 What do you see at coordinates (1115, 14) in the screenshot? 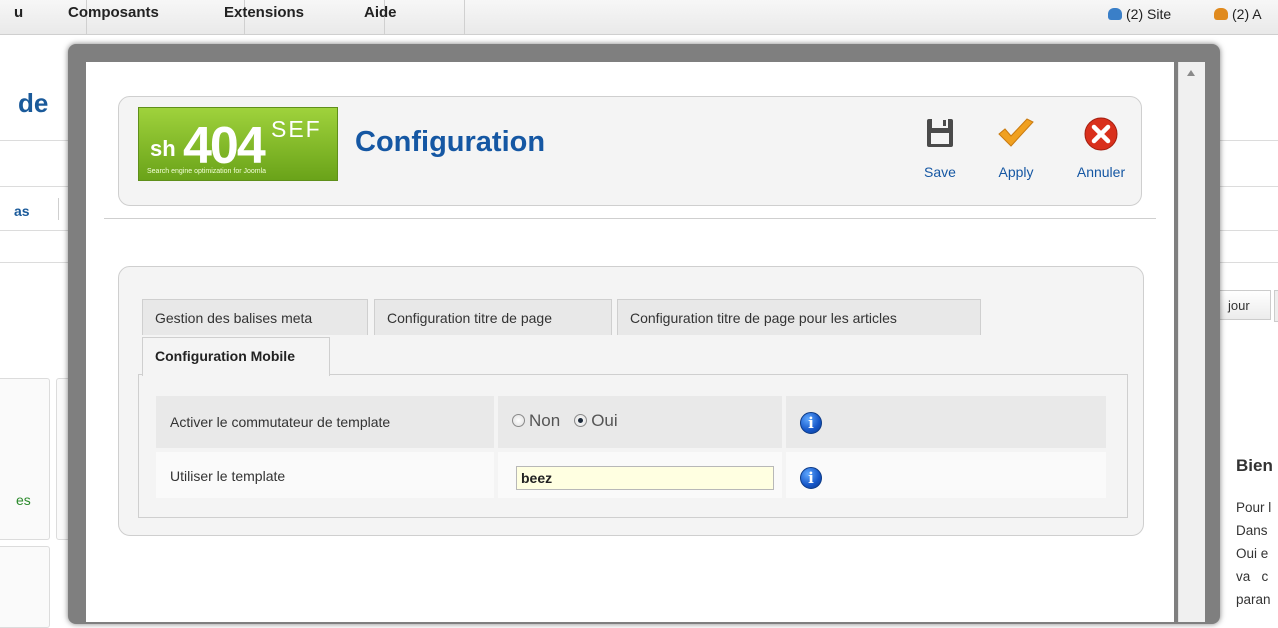
I see `users-icon` at bounding box center [1115, 14].